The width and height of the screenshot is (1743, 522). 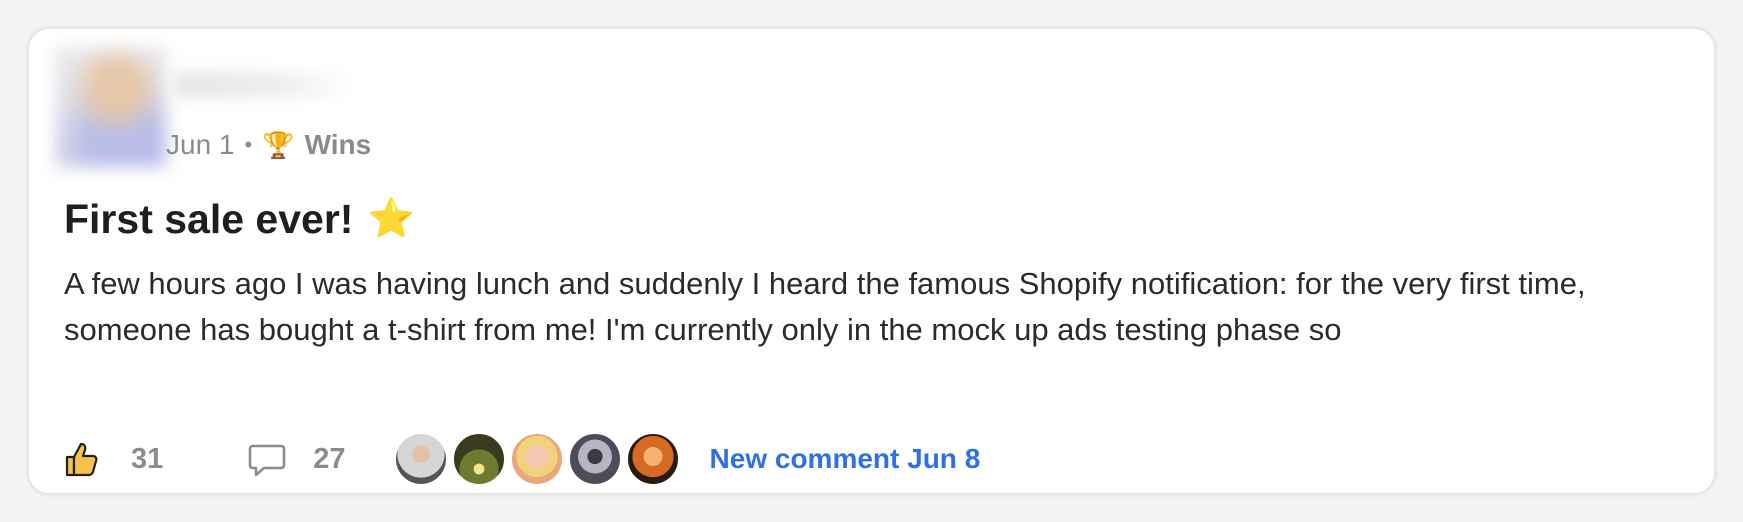 I want to click on post-title: First sale ever! ⭐, so click(x=239, y=219).